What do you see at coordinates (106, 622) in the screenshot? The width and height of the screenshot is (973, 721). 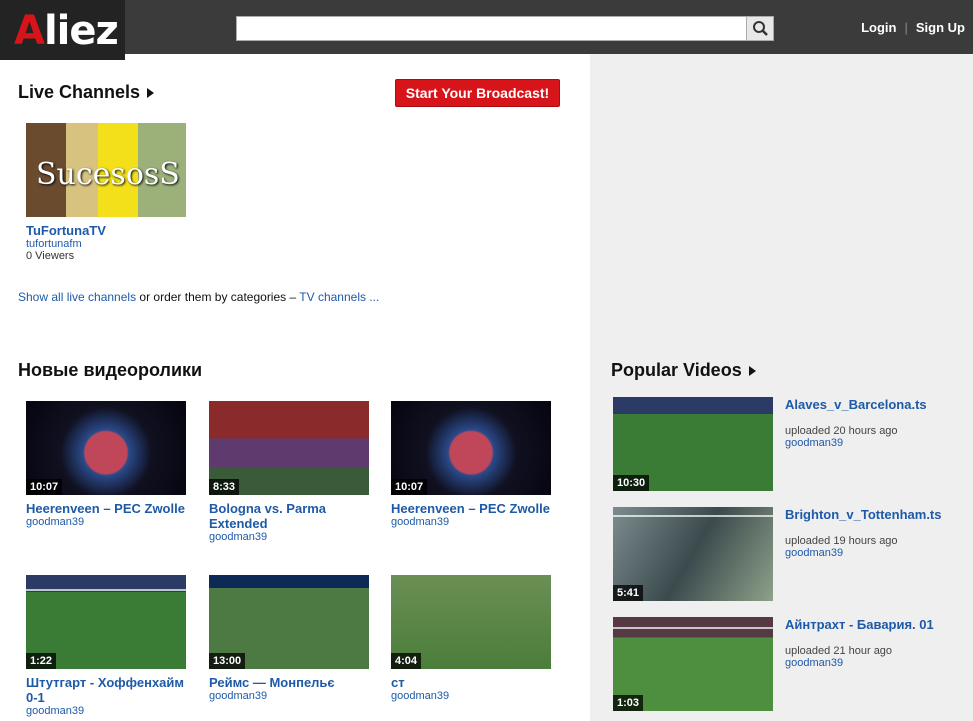 I see `video-thumbnail: 1:22` at bounding box center [106, 622].